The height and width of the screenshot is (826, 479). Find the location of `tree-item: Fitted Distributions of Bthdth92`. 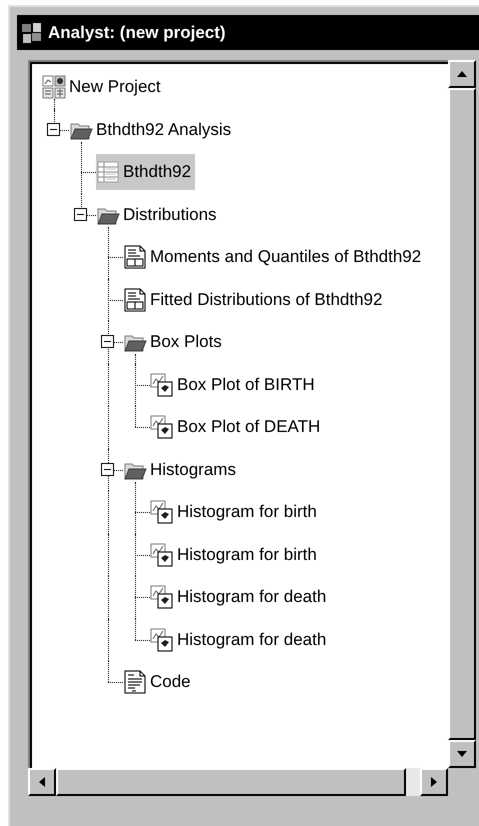

tree-item: Fitted Distributions of Bthdth92 is located at coordinates (254, 300).